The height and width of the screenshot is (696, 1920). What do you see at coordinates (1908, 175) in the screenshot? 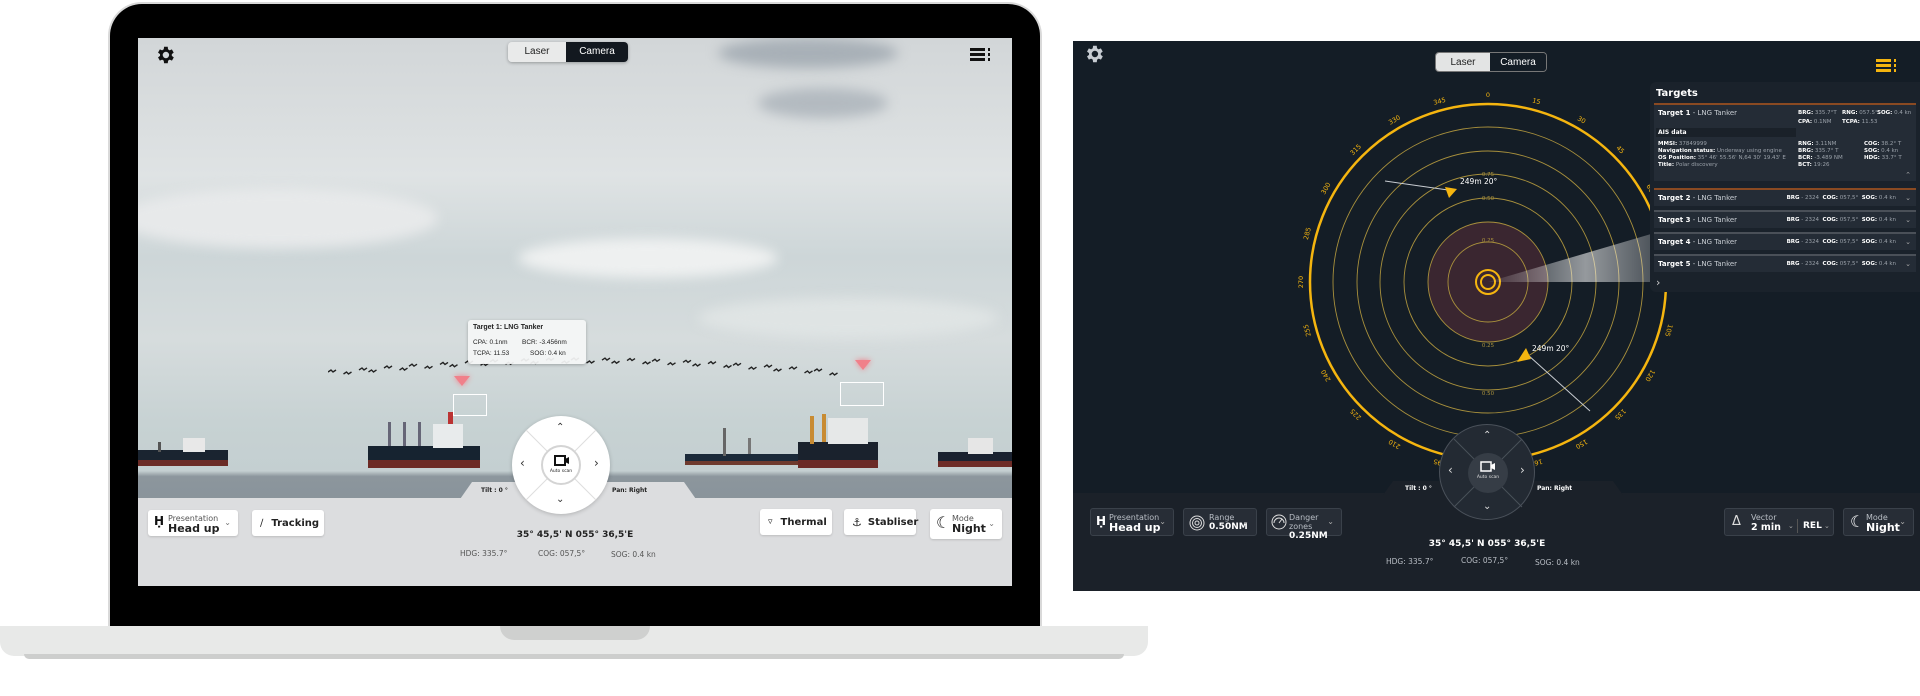
I see `chevron-up-icon: ⌃` at bounding box center [1908, 175].